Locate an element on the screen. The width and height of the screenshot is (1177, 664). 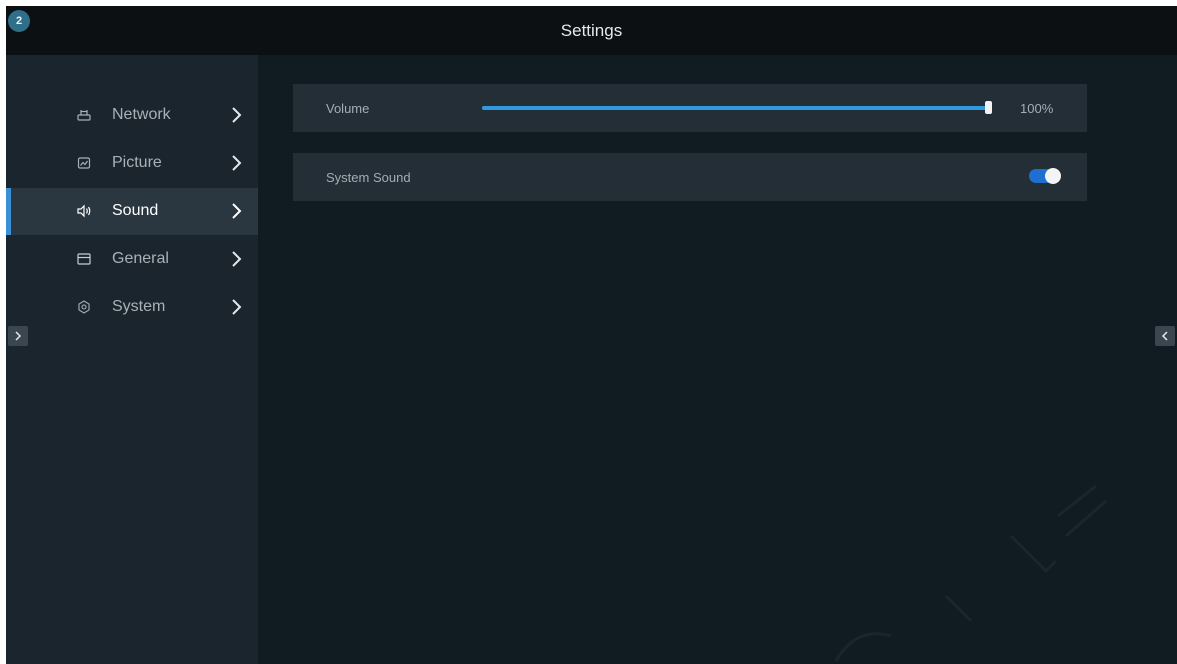
volume-slider is located at coordinates (737, 107).